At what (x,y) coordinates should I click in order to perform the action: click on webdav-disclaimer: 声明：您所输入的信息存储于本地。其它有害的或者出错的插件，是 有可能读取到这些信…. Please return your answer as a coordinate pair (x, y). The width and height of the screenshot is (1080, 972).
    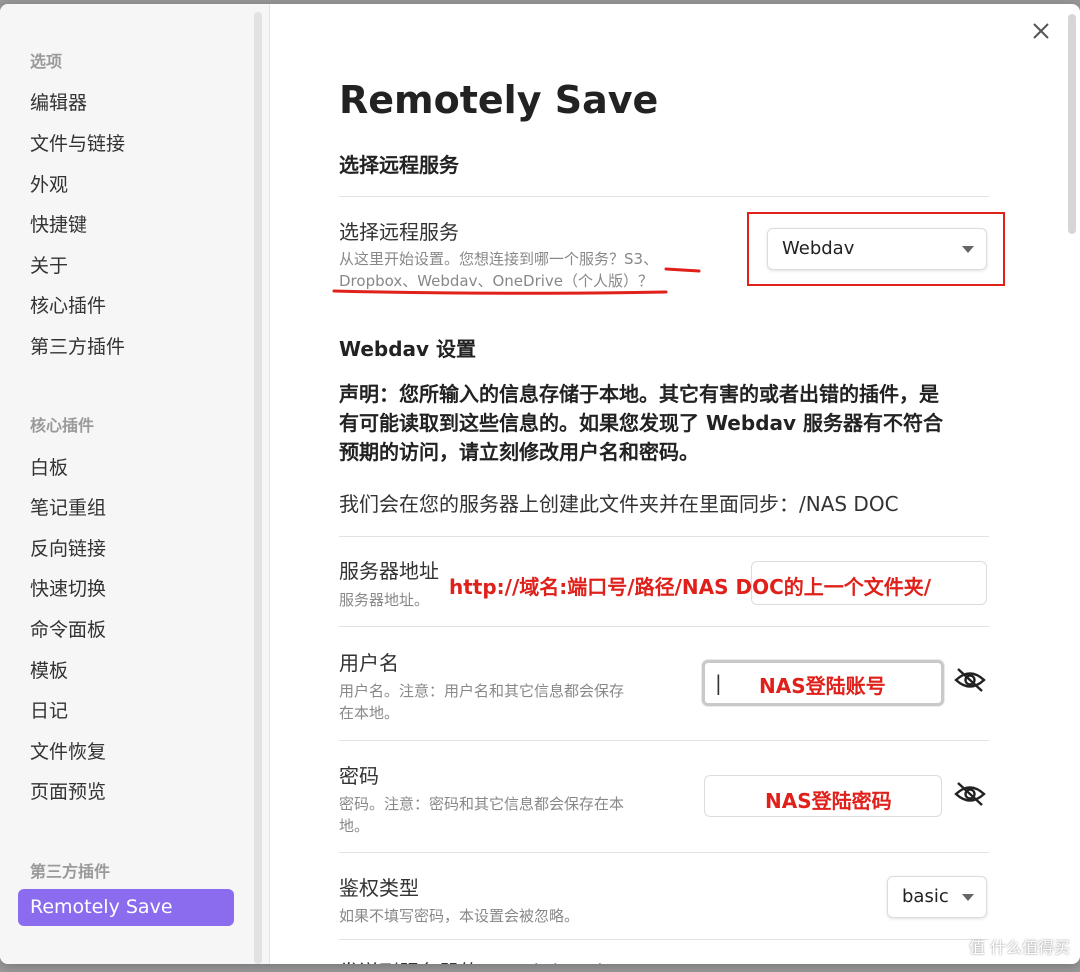
    Looking at the image, I should click on (641, 423).